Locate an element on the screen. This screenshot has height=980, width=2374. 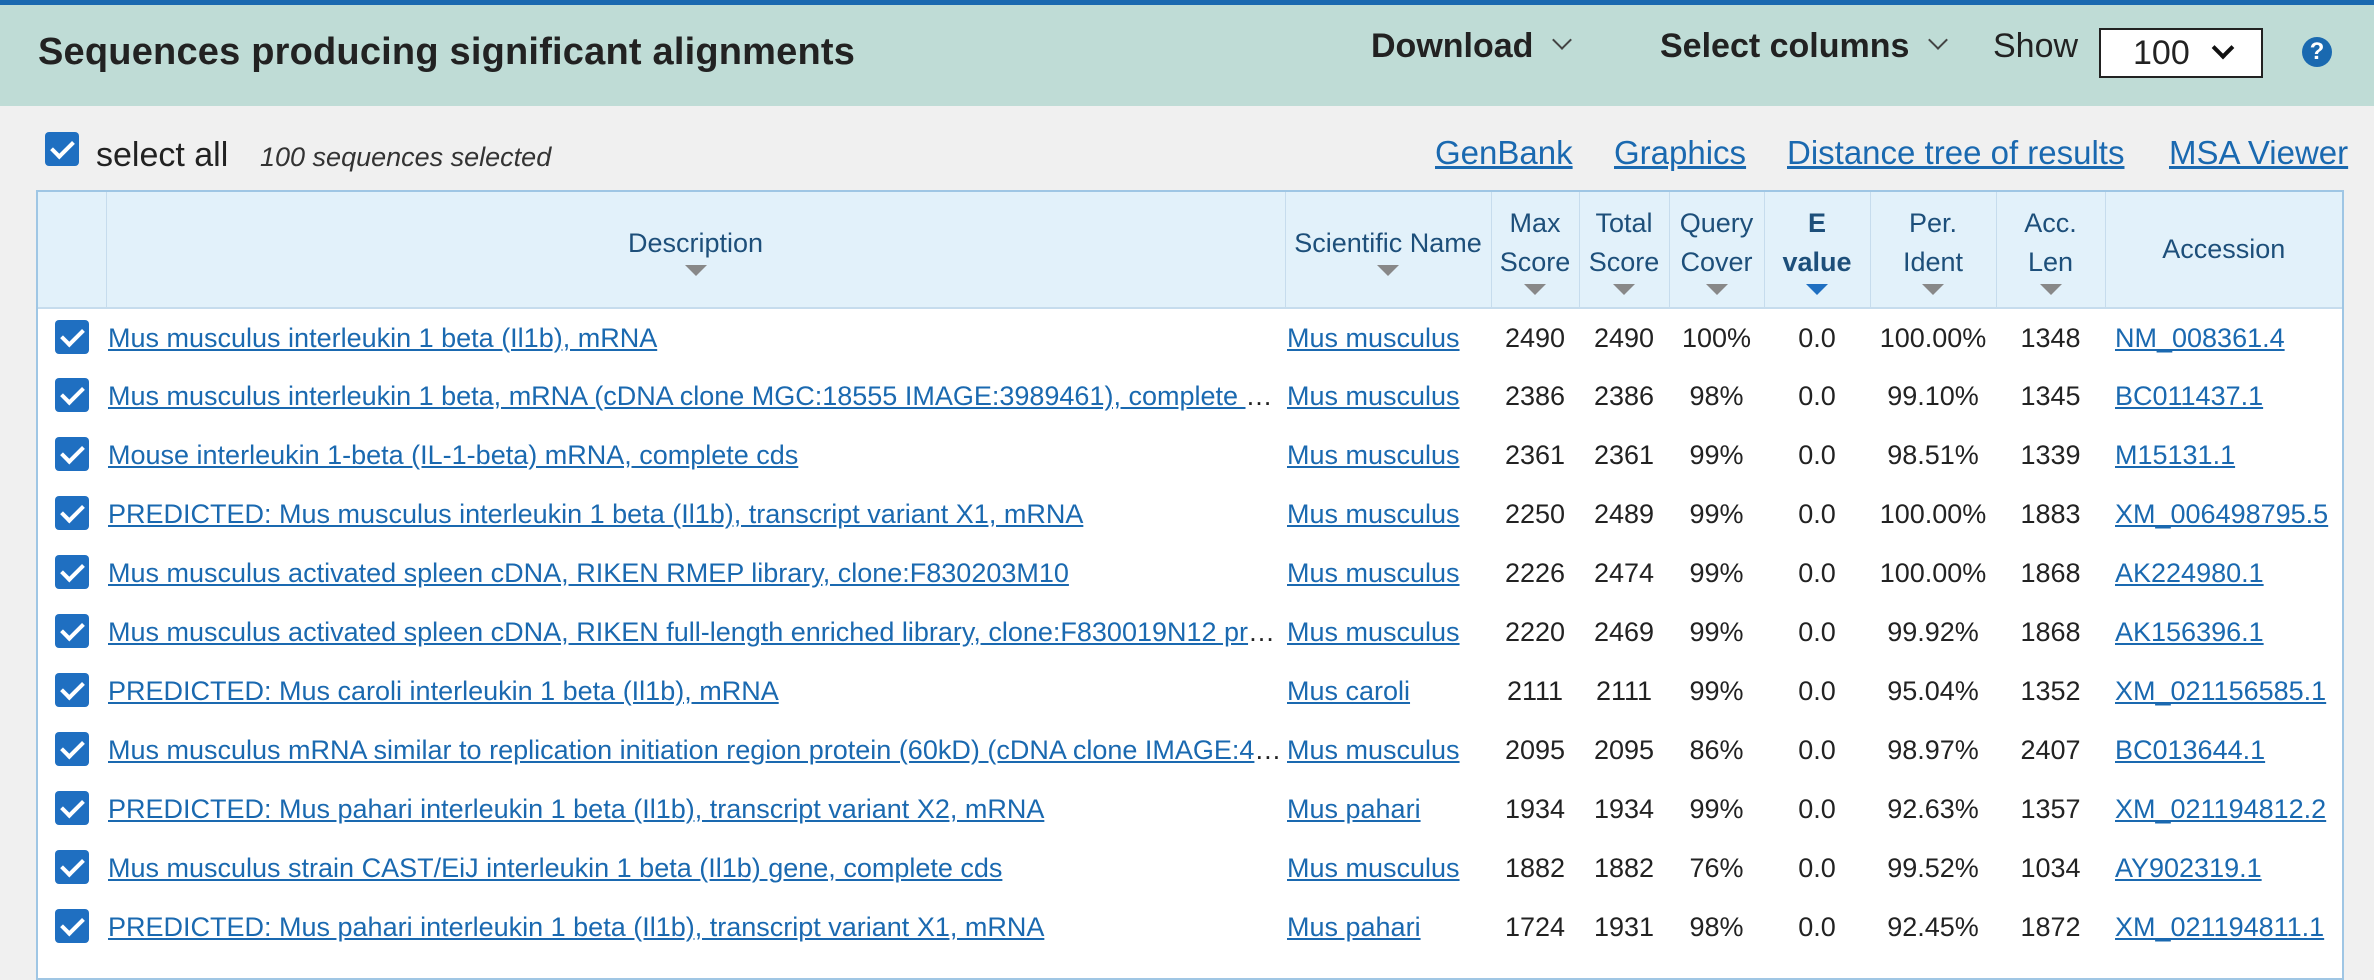
msa-viewer-link: MSA Viewer is located at coordinates (2258, 153).